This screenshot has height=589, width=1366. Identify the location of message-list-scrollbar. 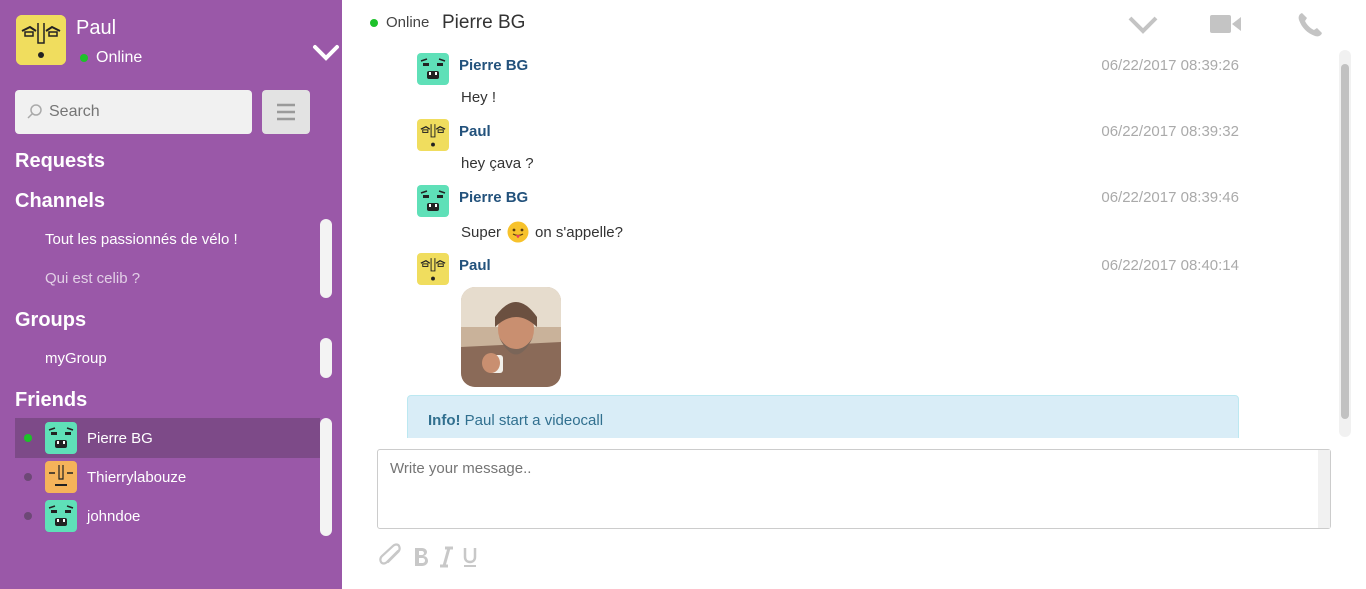
(1345, 243).